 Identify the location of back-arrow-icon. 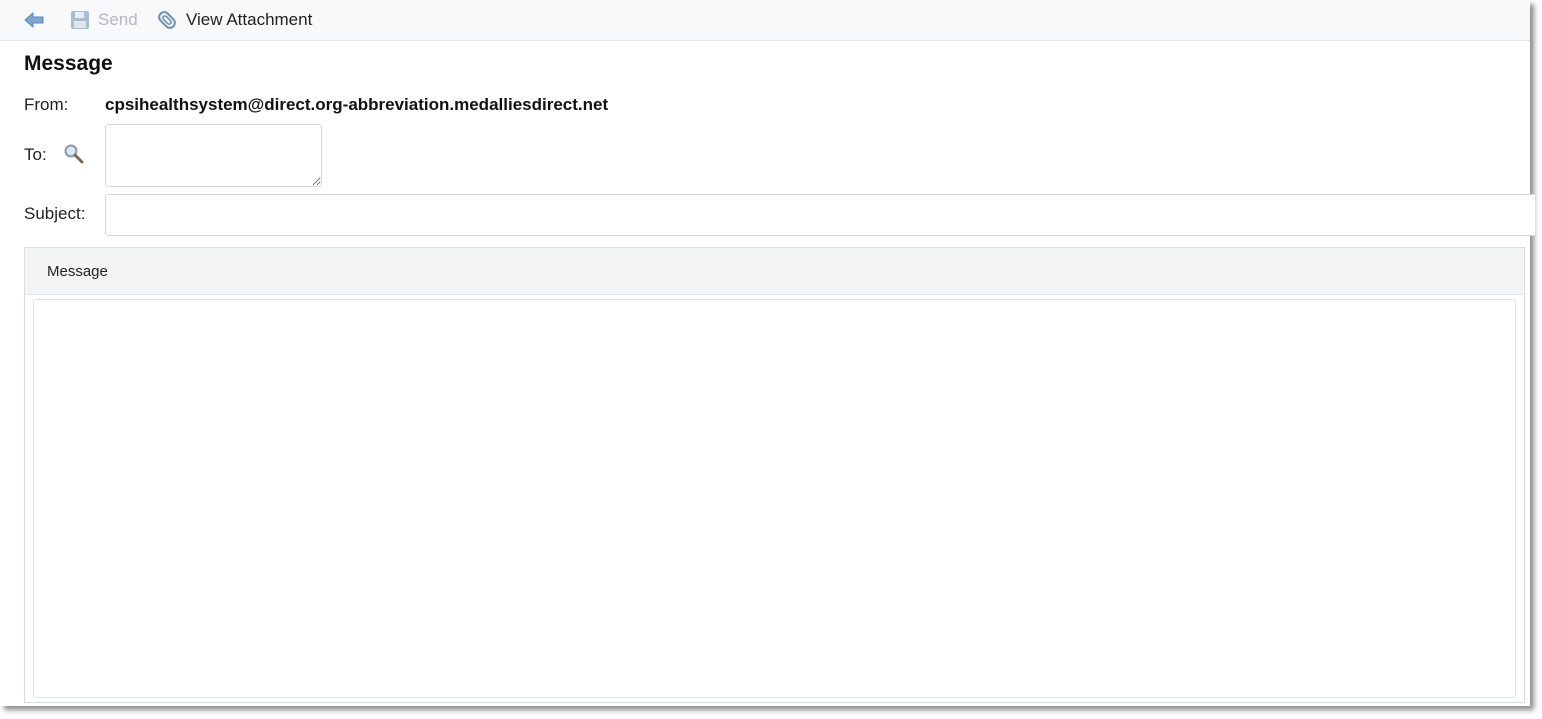
(34, 20).